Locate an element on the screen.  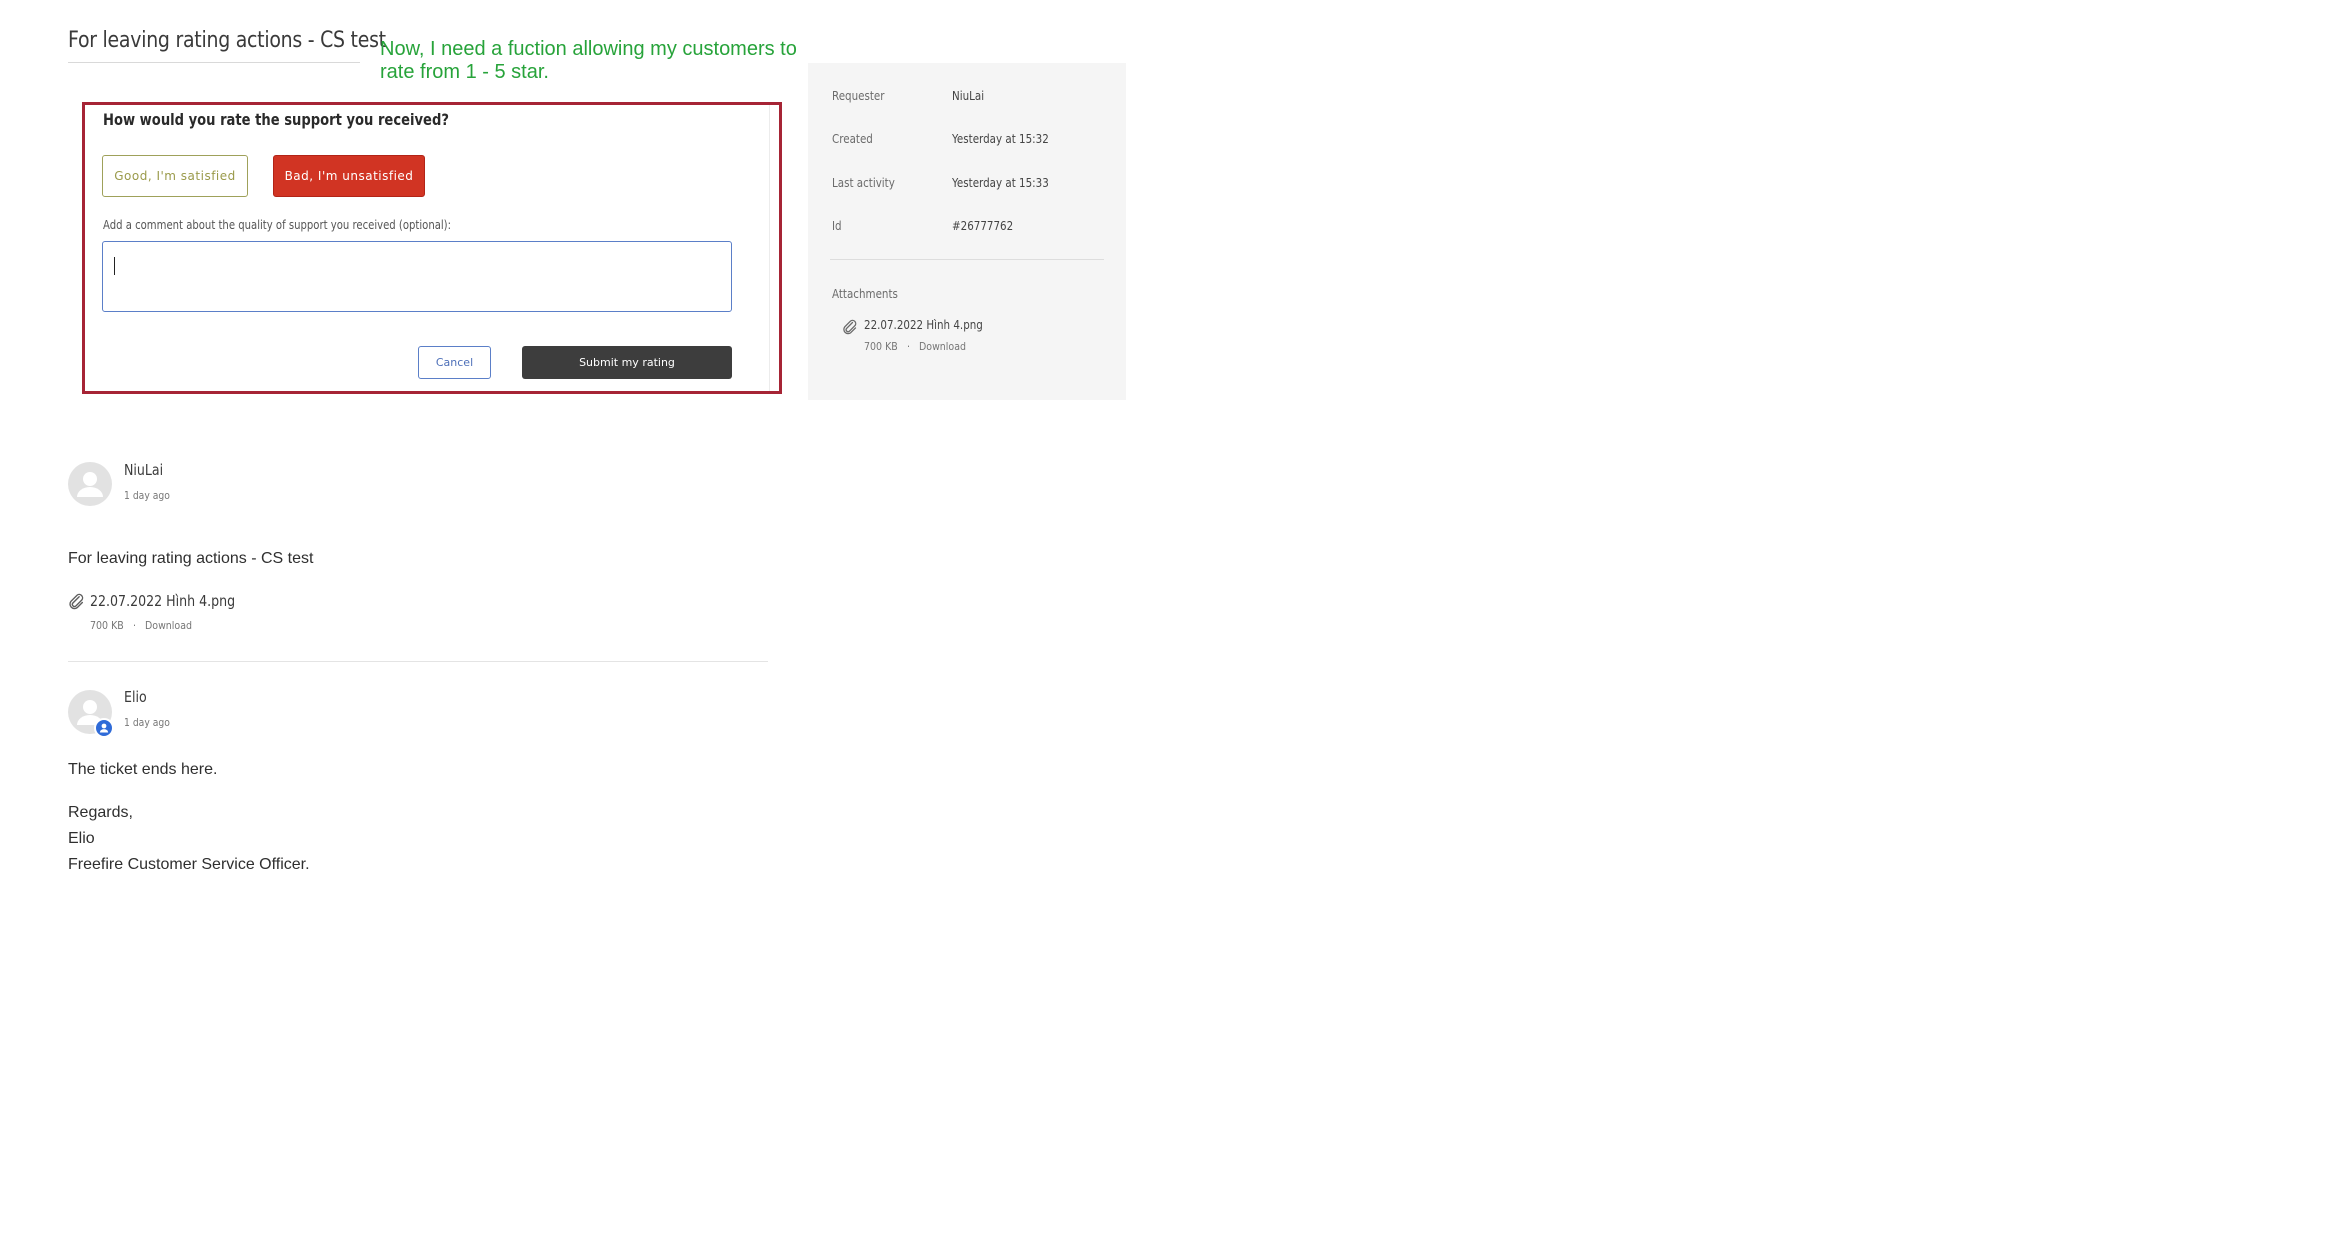
requester-label: Requester is located at coordinates (858, 96).